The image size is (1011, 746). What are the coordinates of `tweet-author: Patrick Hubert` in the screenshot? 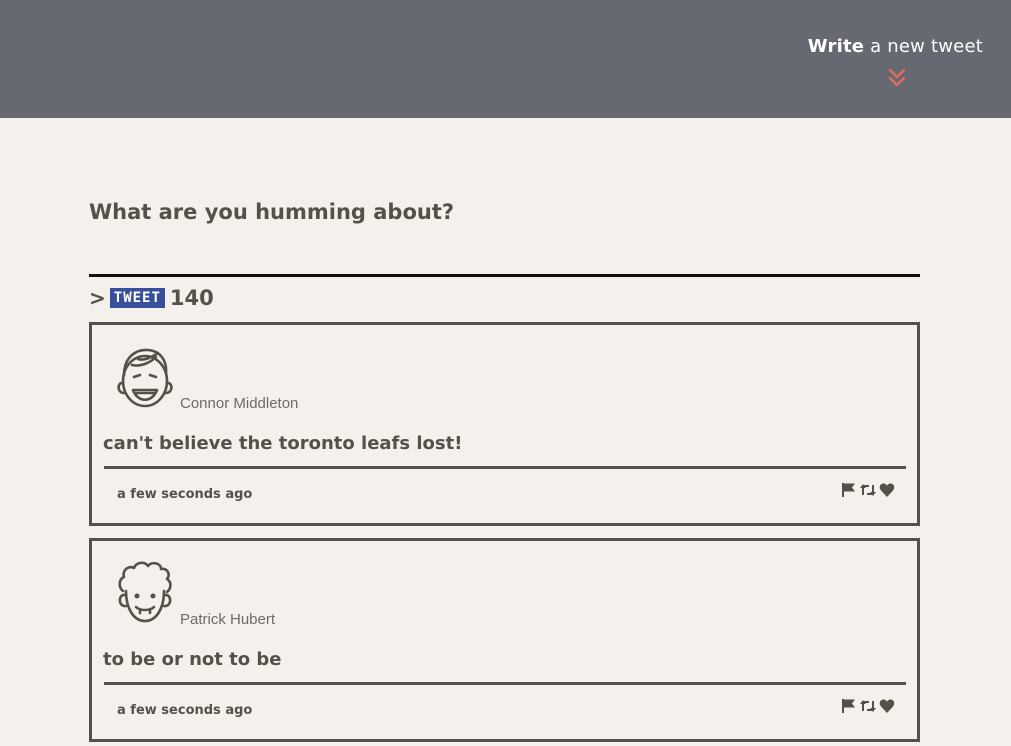 It's located at (228, 619).